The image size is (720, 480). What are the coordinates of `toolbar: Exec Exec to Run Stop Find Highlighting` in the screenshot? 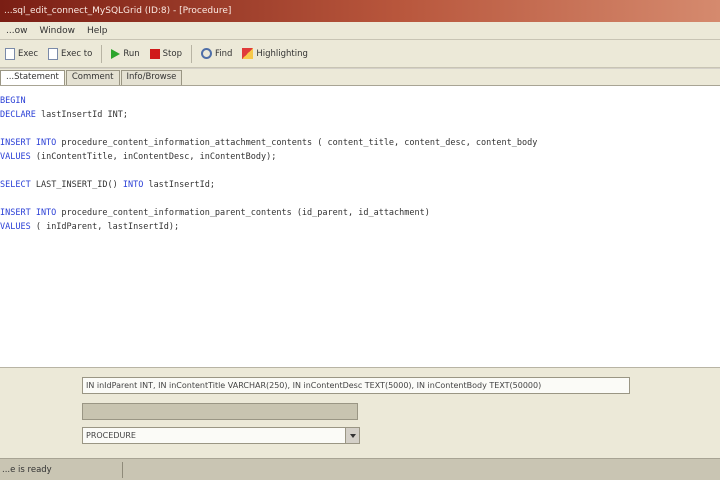 It's located at (360, 54).